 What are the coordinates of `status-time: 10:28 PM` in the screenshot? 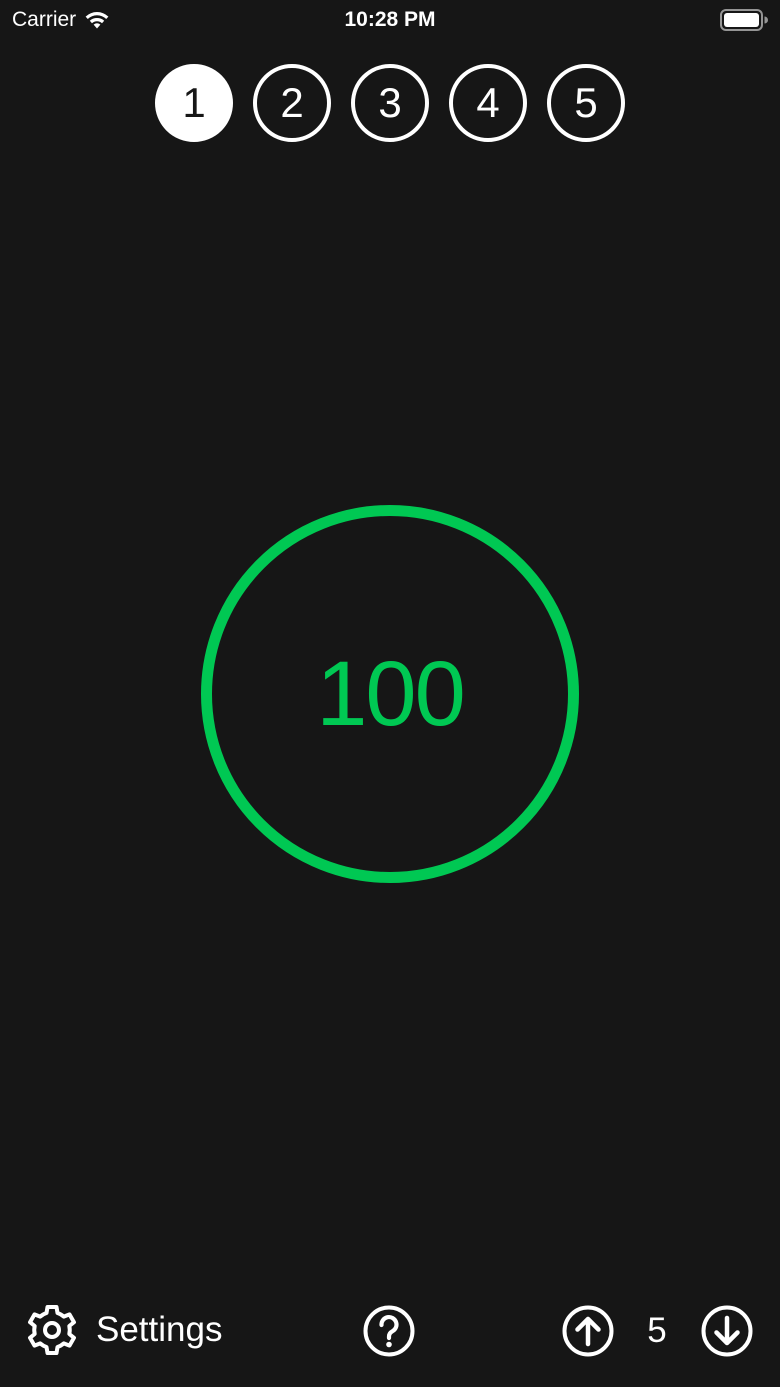 It's located at (390, 19).